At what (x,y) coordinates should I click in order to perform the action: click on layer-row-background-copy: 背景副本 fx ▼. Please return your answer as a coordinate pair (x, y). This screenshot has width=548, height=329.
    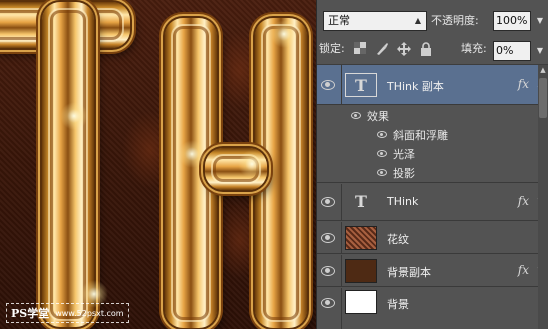
    Looking at the image, I should click on (432, 271).